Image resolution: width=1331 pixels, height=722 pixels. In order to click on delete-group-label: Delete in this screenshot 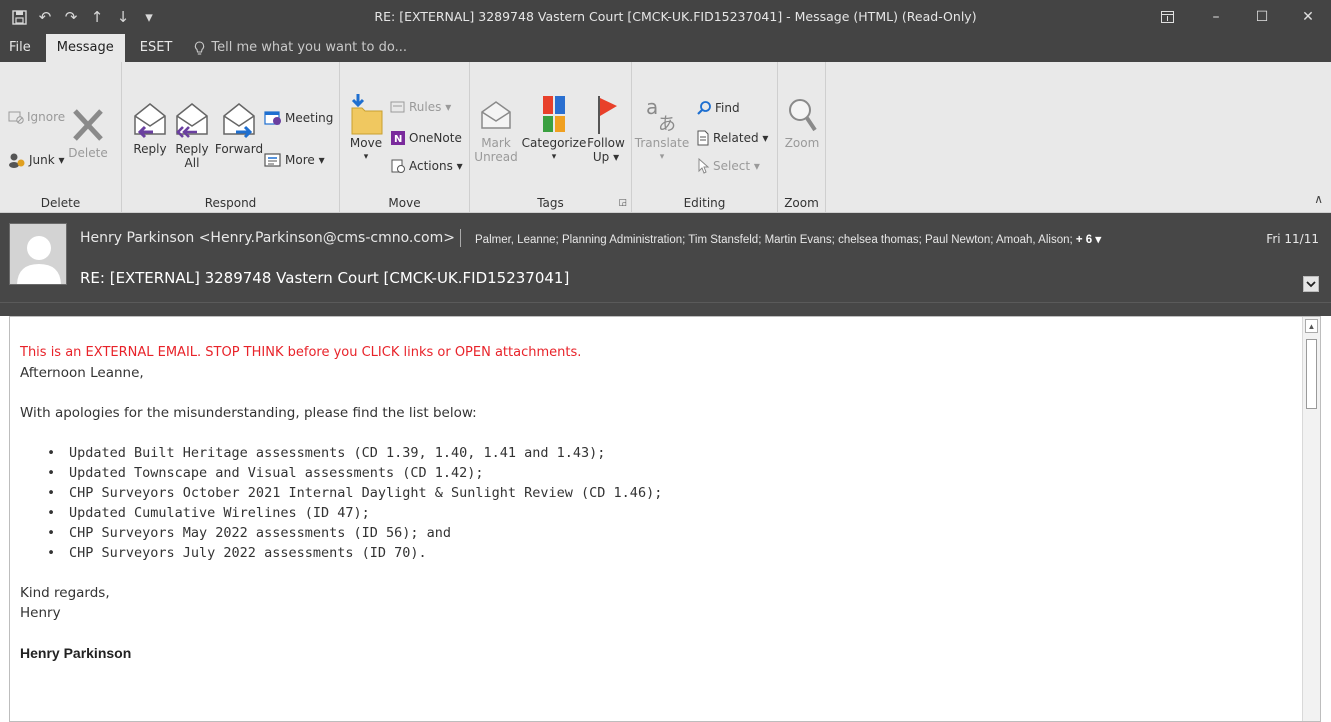, I will do `click(60, 203)`.